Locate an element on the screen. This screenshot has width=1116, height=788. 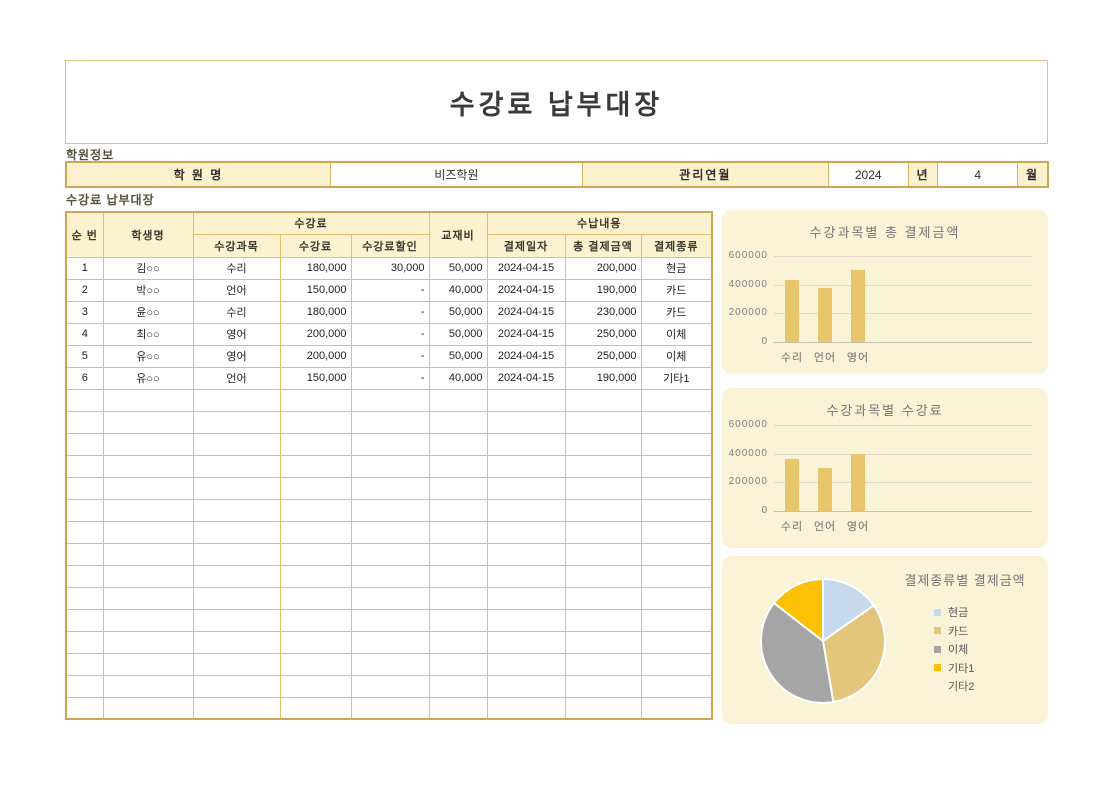
cell-type: 기타1 is located at coordinates (676, 378).